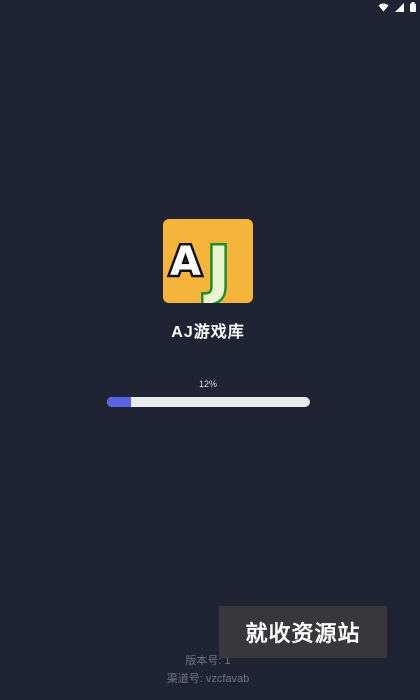 Image resolution: width=420 pixels, height=700 pixels. What do you see at coordinates (208, 332) in the screenshot?
I see `app-name: AJ游戏库` at bounding box center [208, 332].